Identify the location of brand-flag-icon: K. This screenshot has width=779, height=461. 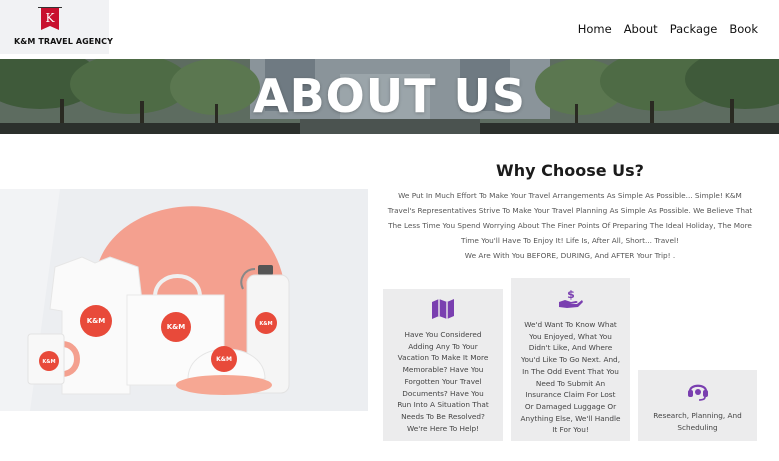
(50, 18).